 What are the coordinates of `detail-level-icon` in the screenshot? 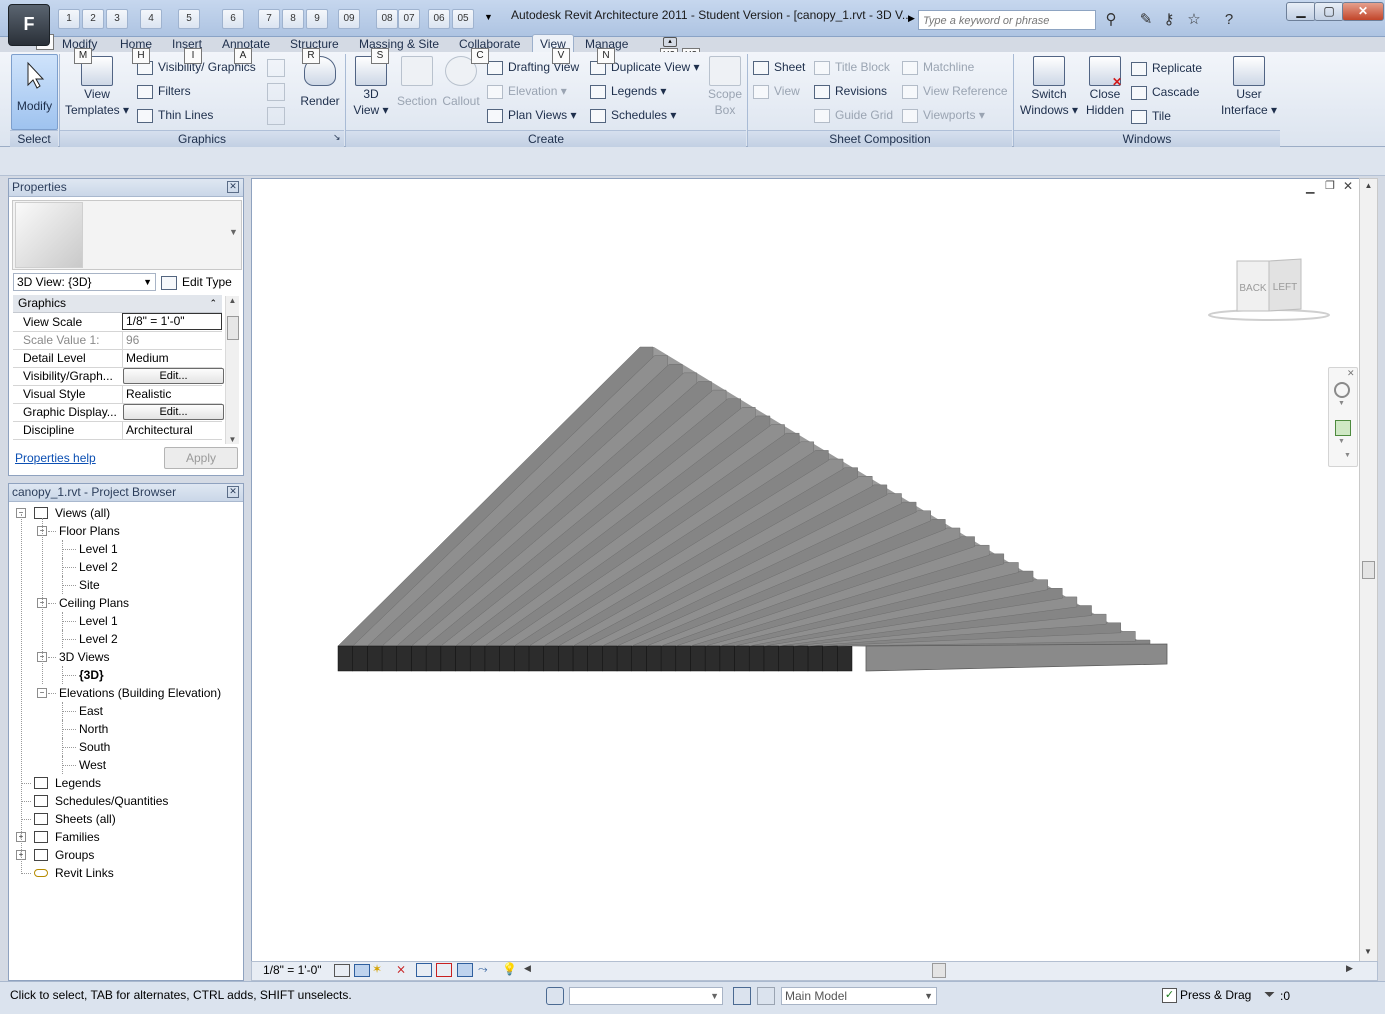 It's located at (342, 970).